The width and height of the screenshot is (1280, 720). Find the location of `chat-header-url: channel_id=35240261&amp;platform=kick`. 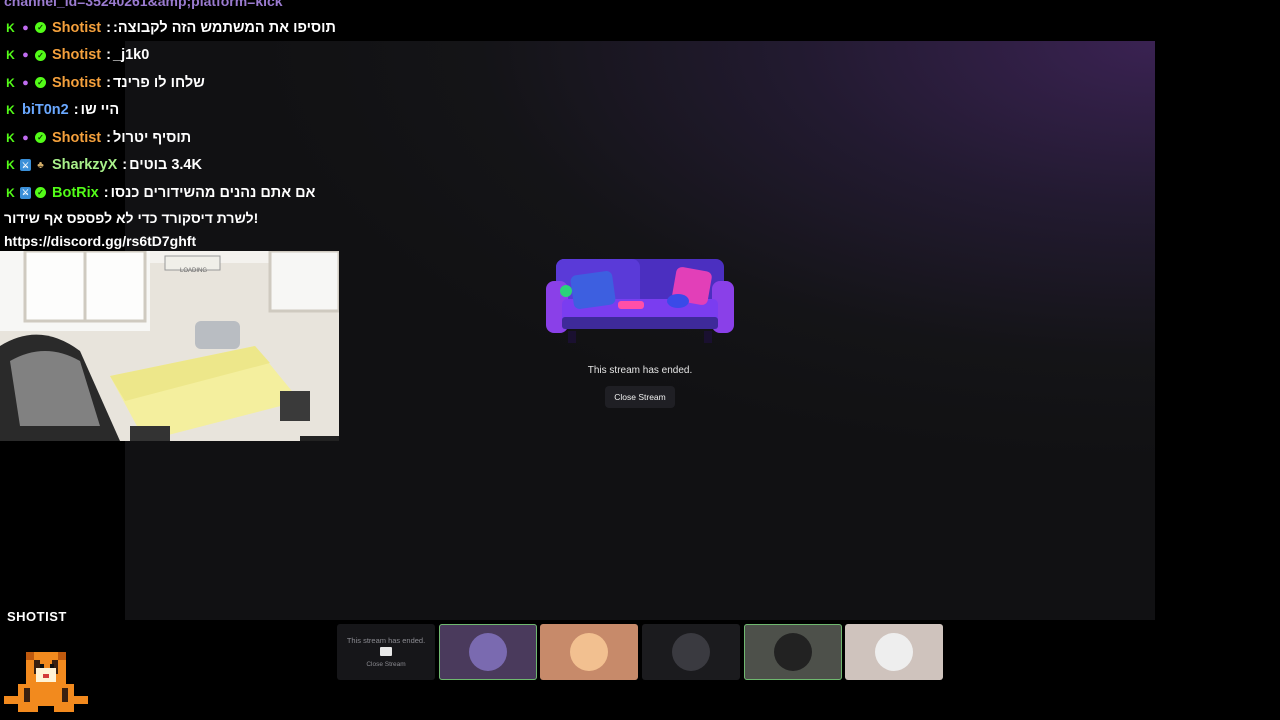

chat-header-url: channel_id=35240261&amp;platform=kick is located at coordinates (143, 4).